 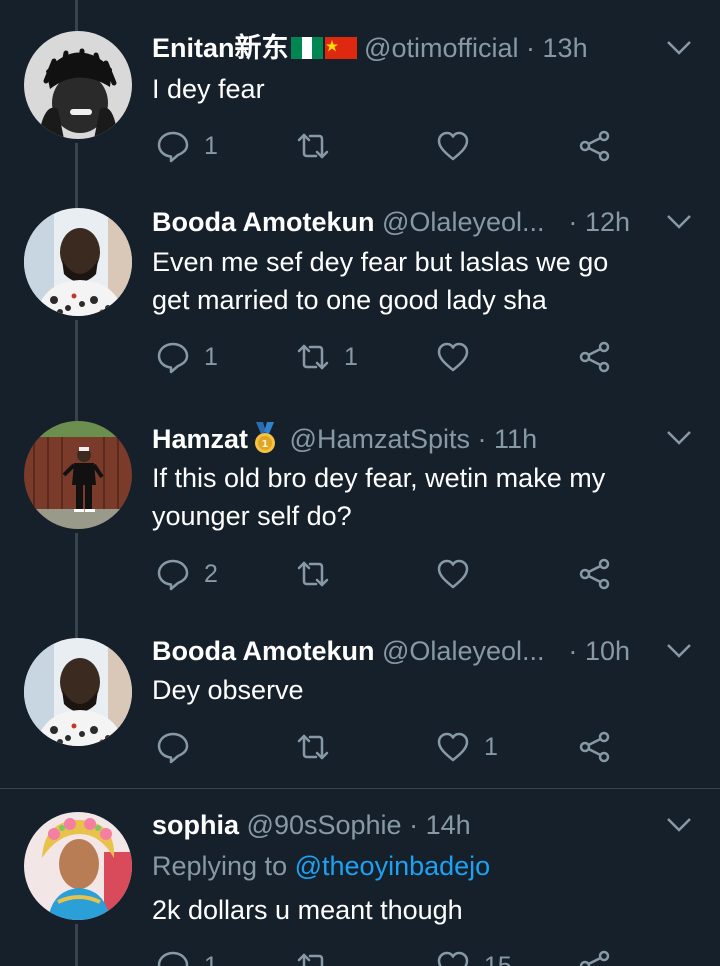 I want to click on replying-to: Replying to @theoyinbadejo, so click(x=406, y=866).